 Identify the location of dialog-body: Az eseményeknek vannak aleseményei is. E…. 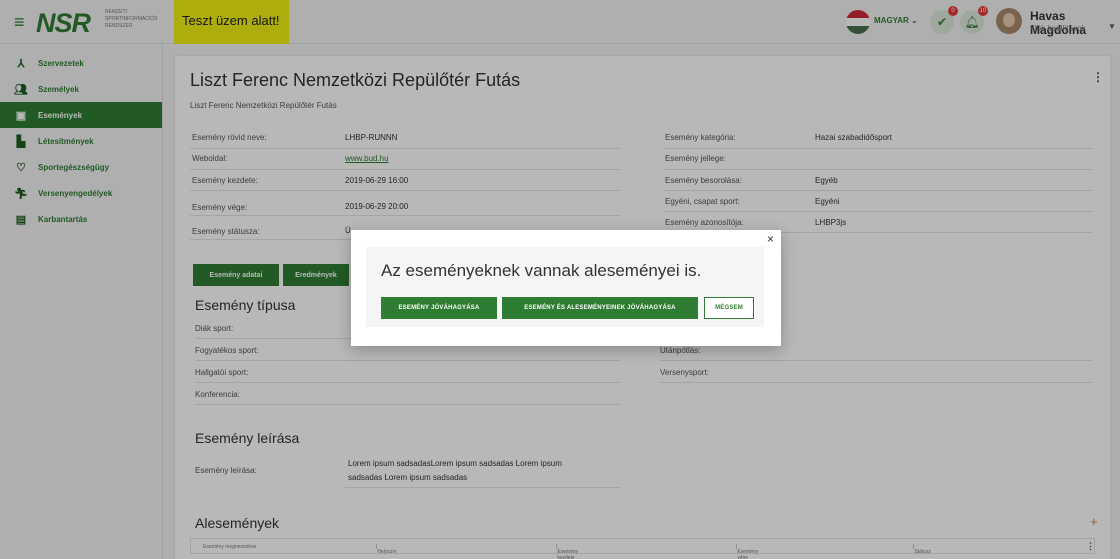
(565, 287).